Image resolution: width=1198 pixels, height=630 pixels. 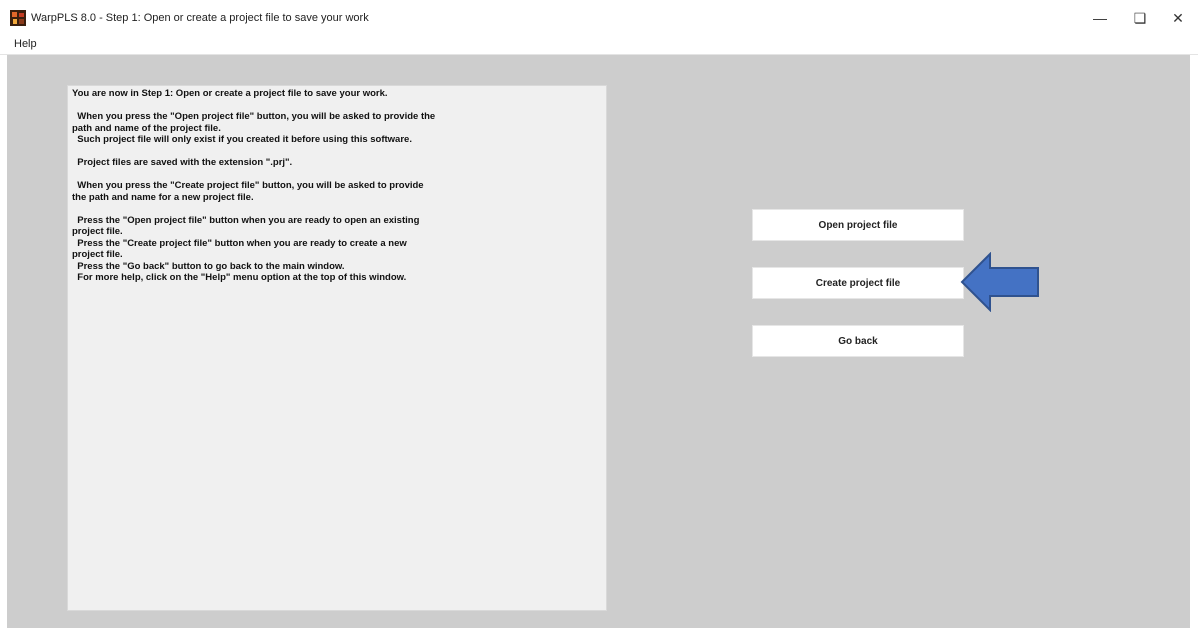 I want to click on minimize-button: —, so click(x=1100, y=18).